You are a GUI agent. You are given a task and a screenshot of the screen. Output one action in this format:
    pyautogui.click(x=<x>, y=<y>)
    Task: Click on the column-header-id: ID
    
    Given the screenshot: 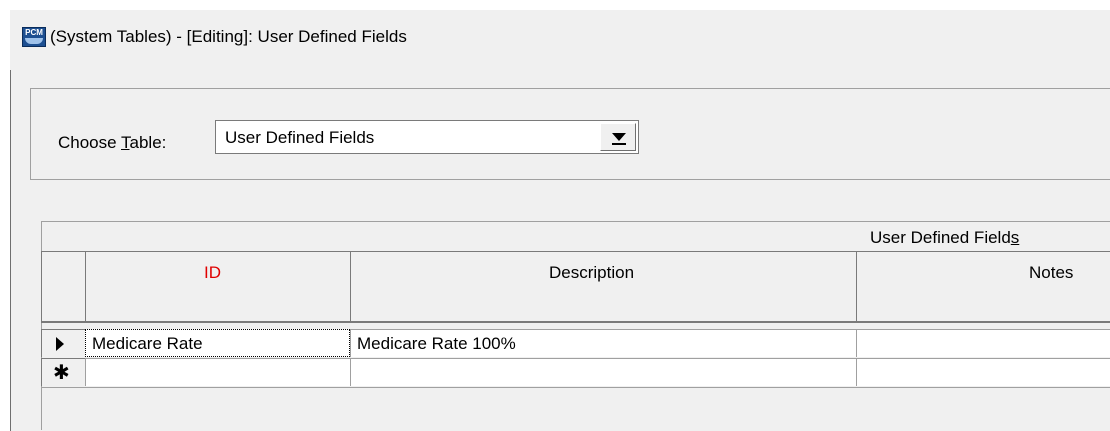 What is the action you would take?
    pyautogui.click(x=217, y=287)
    